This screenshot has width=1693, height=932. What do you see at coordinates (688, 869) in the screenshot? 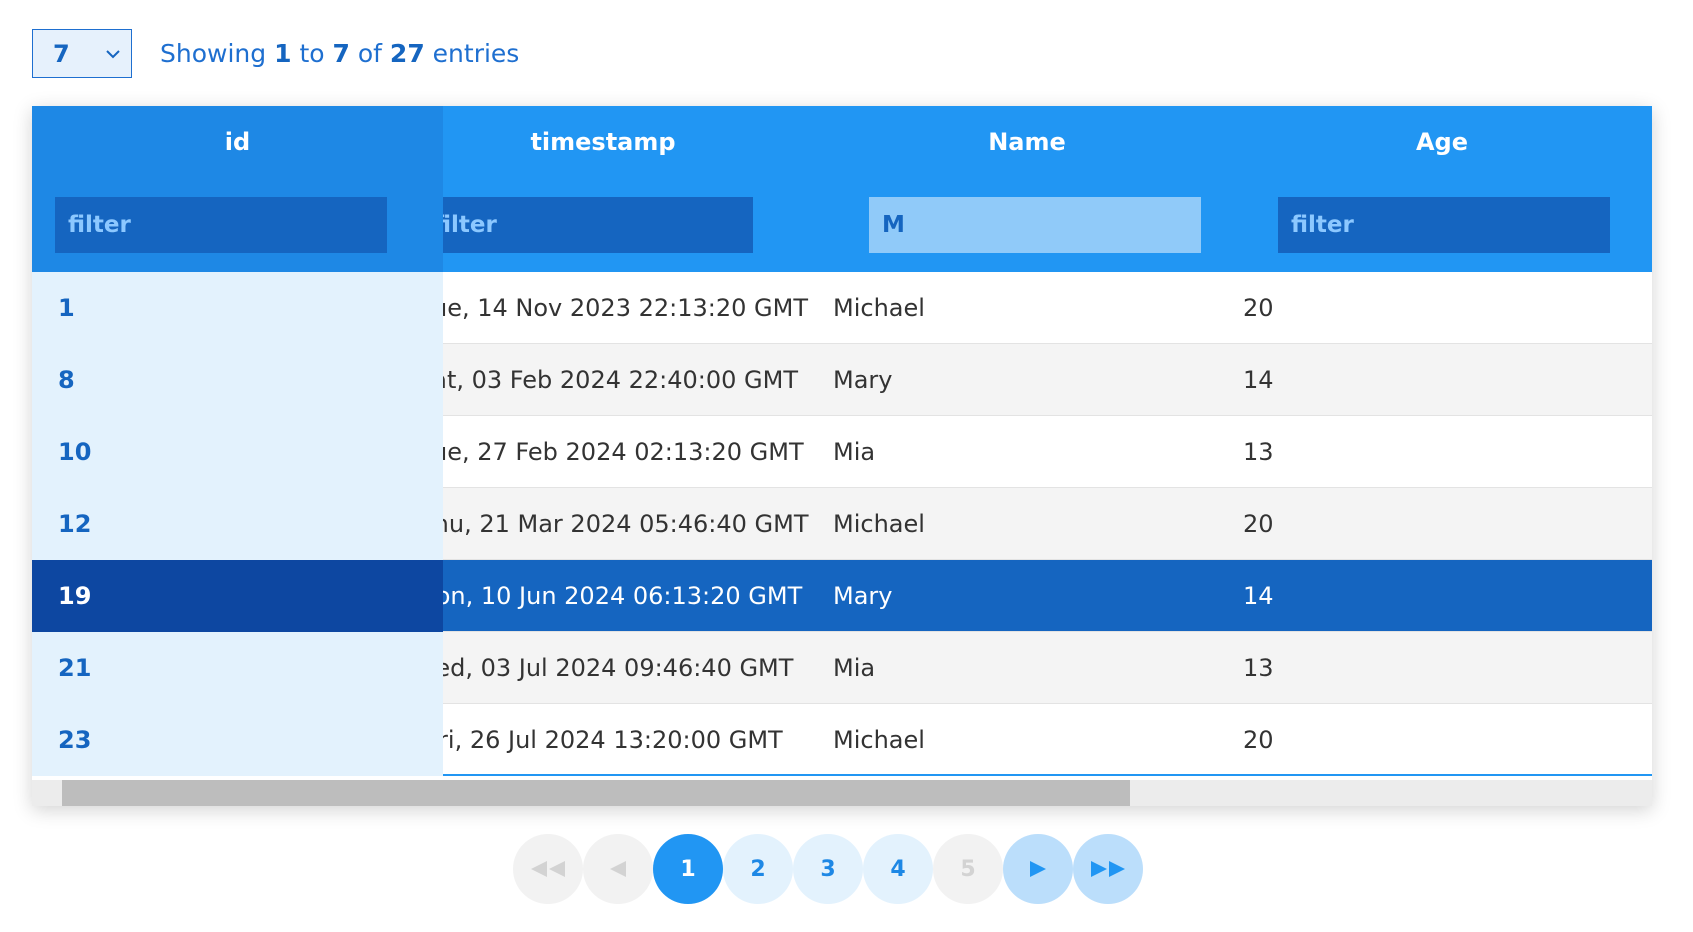
I see `page-button-1: 1` at bounding box center [688, 869].